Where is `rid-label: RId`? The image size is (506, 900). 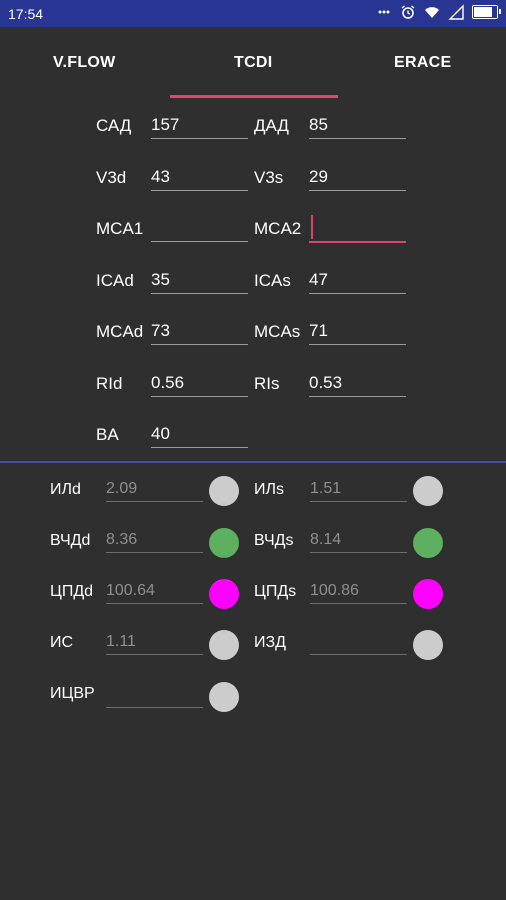
rid-label: RId is located at coordinates (109, 383).